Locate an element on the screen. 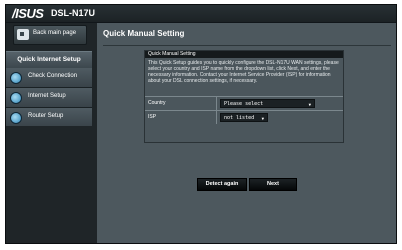 The image size is (402, 250). panel-title: Quick Manual Setting is located at coordinates (244, 54).